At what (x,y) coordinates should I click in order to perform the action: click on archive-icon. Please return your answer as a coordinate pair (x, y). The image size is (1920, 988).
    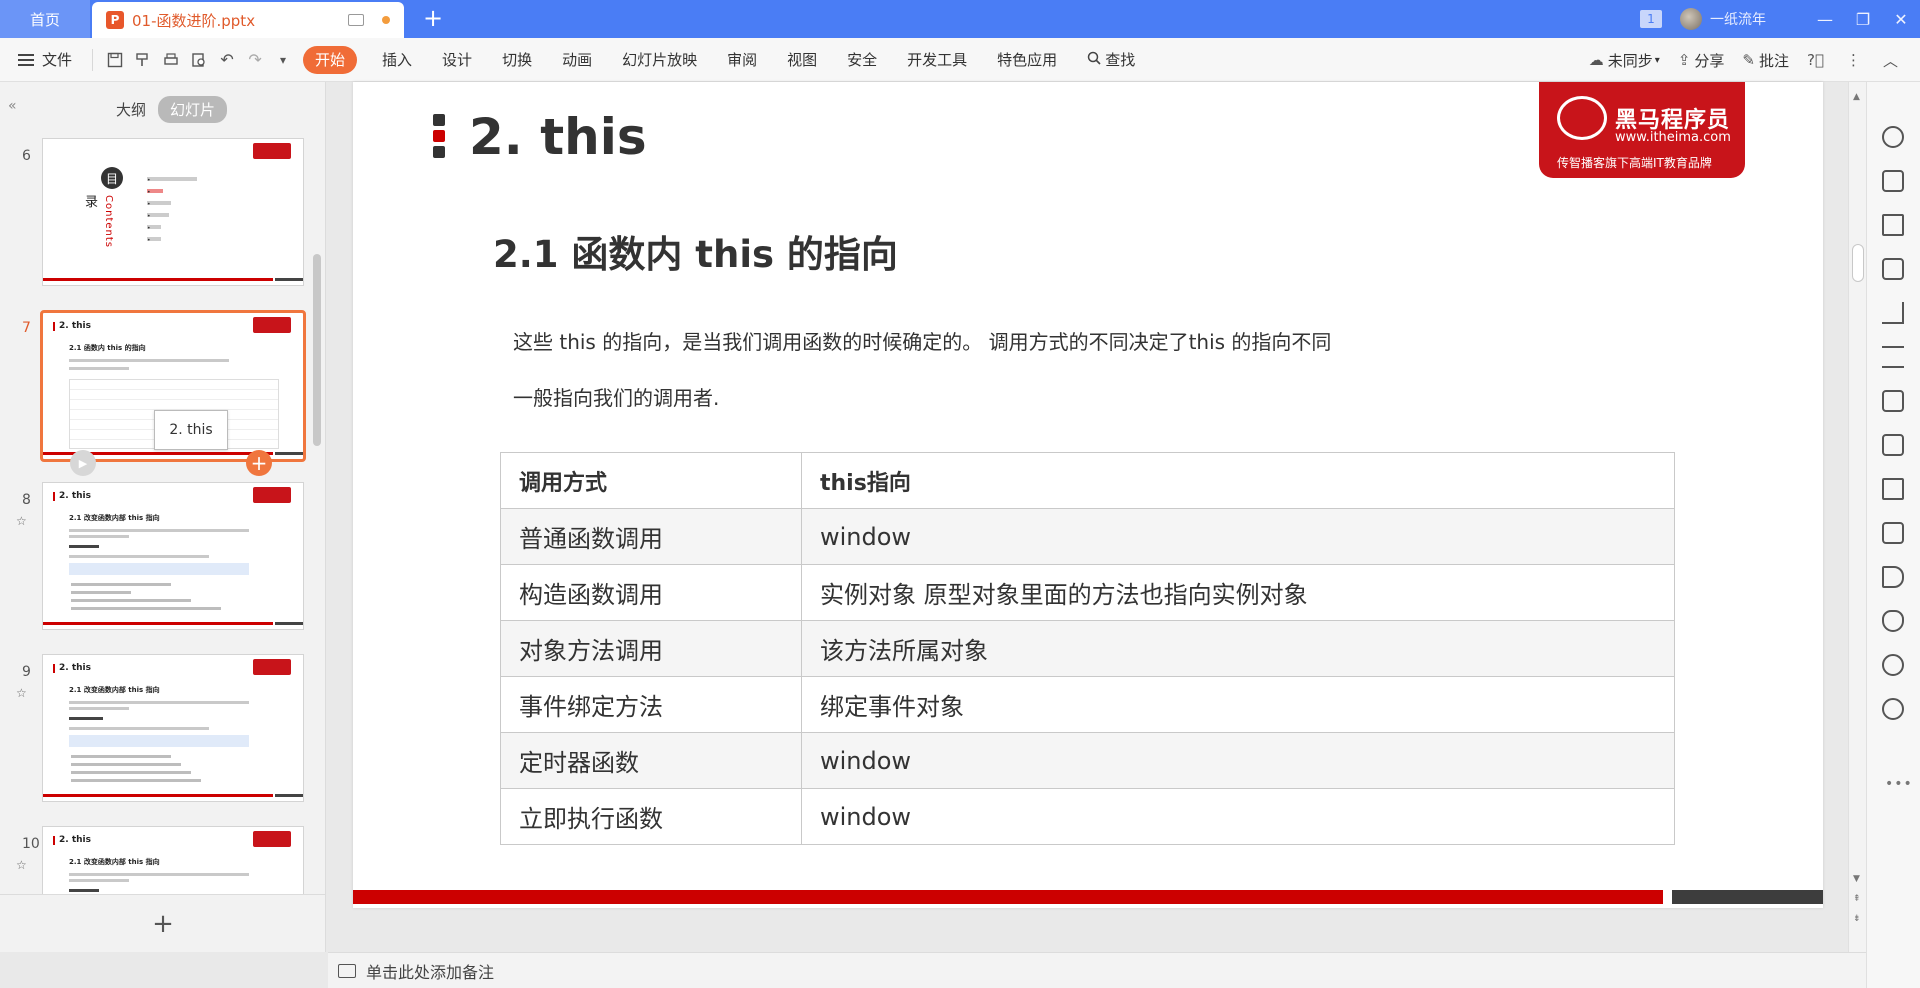
    Looking at the image, I should click on (1893, 489).